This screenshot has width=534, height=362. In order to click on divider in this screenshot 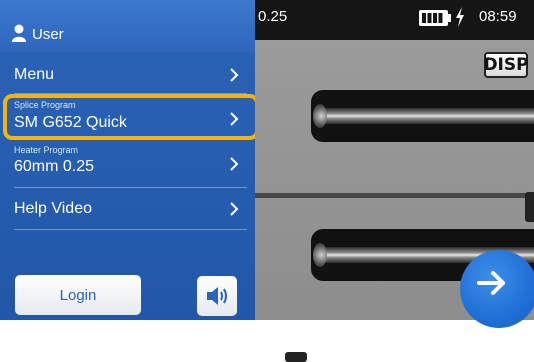, I will do `click(130, 229)`.